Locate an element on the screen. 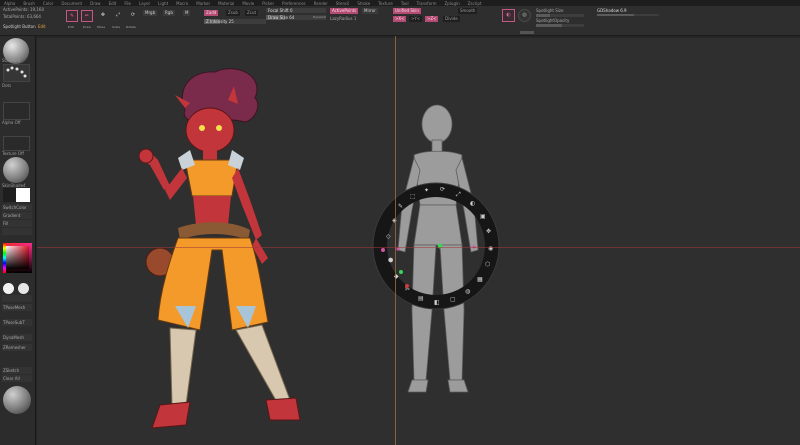  dial-tool-20-icon: ◇ is located at coordinates (388, 236).